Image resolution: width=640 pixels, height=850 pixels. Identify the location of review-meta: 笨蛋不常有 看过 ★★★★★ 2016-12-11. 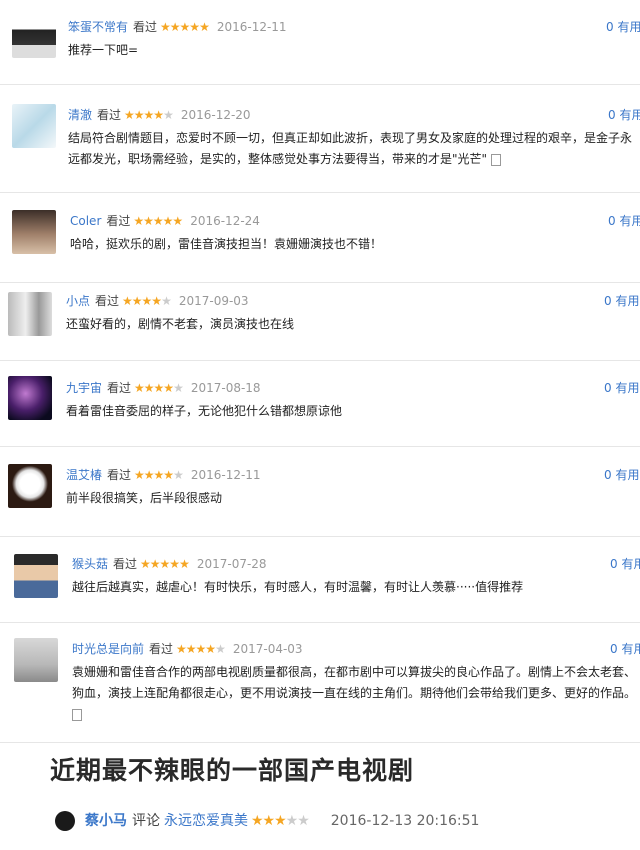
(177, 27).